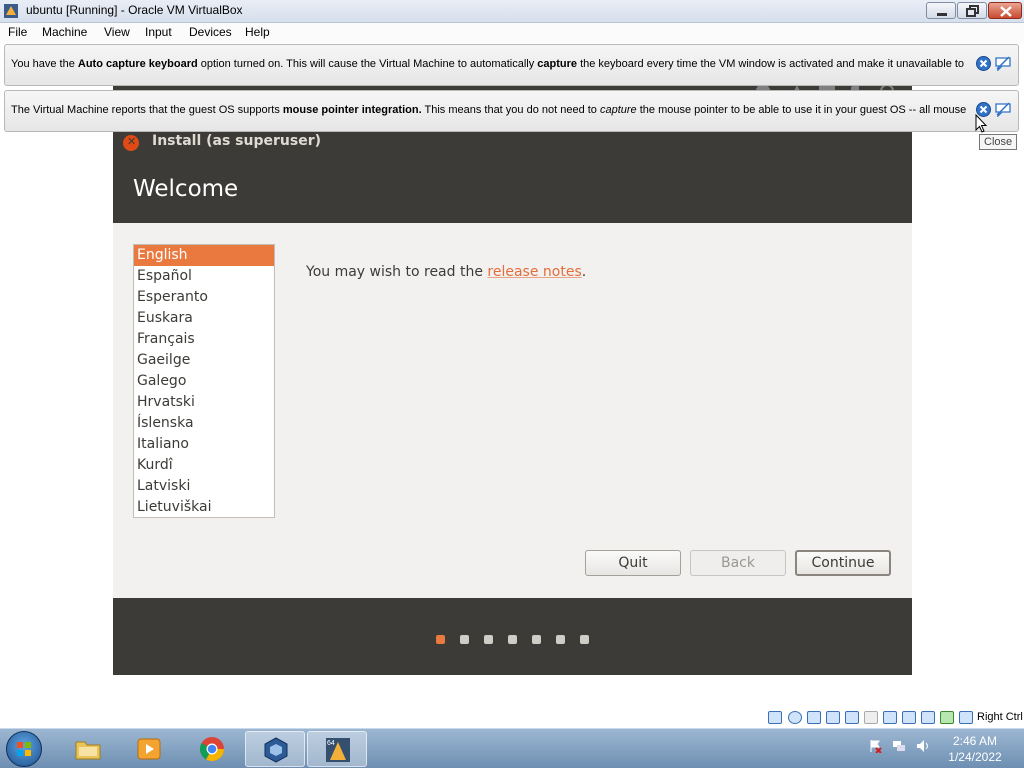 Image resolution: width=1024 pixels, height=769 pixels. Describe the element at coordinates (890, 717) in the screenshot. I see `display-icon` at that location.